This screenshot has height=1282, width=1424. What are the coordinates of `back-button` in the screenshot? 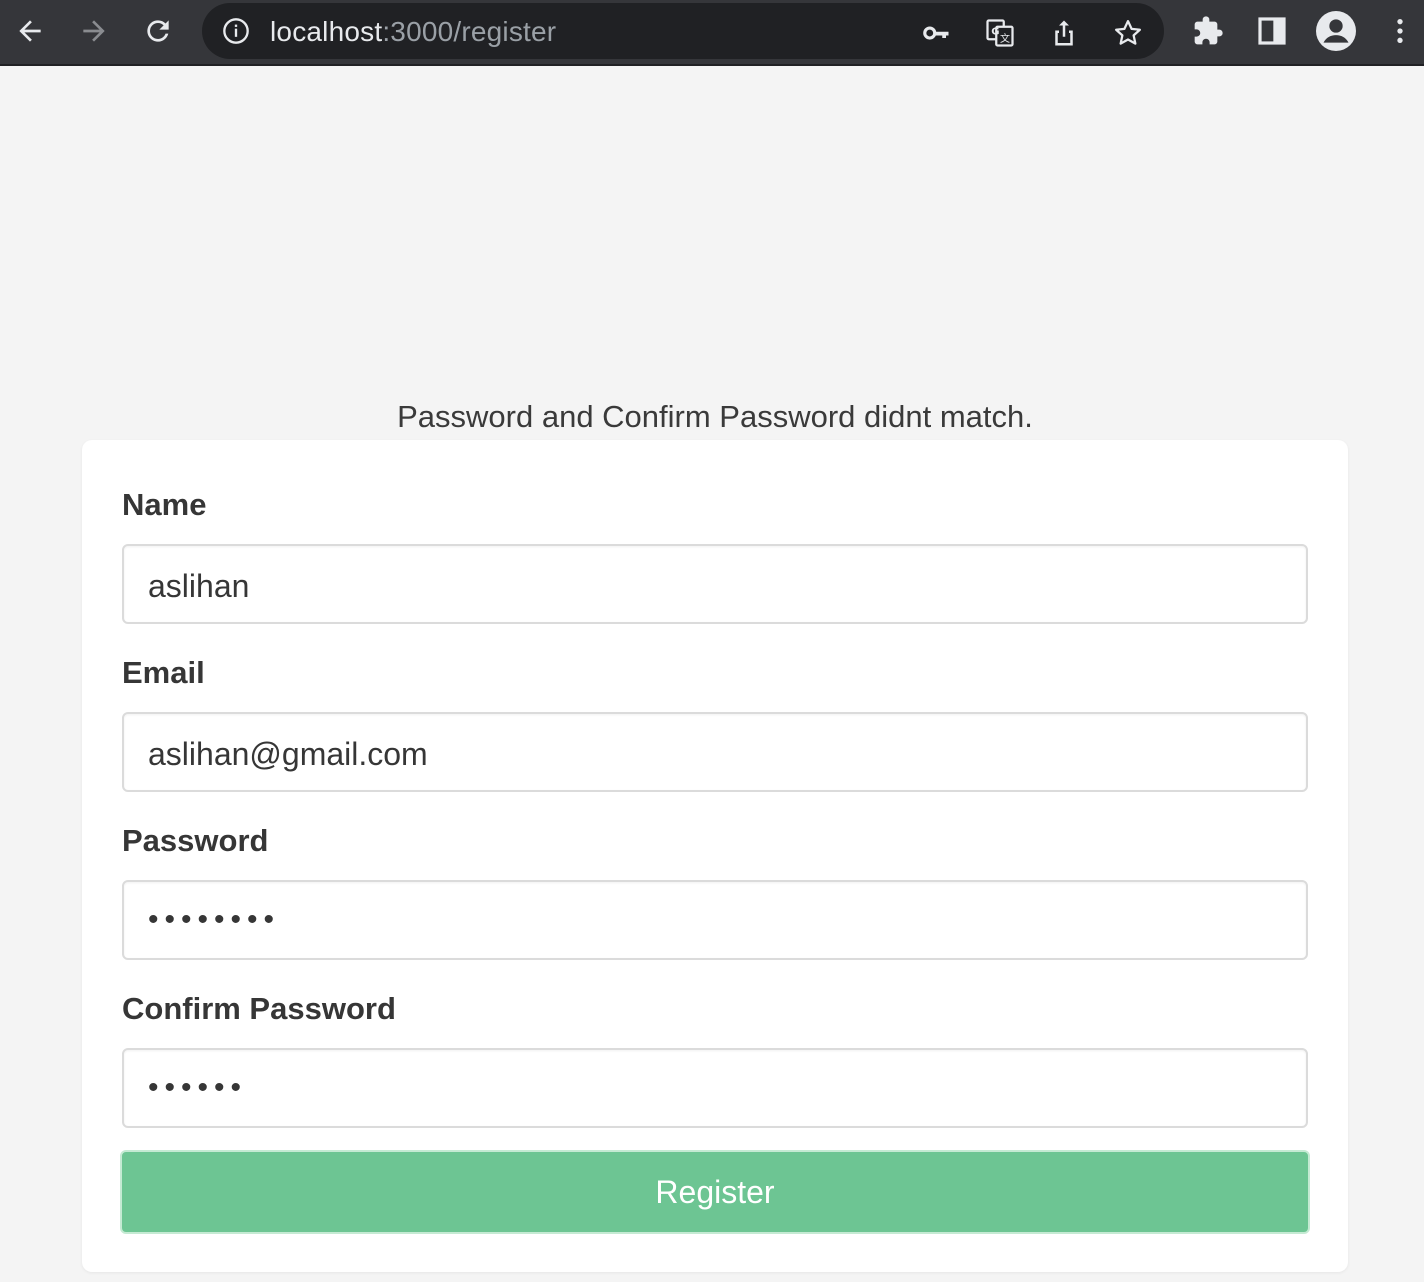 It's located at (30, 31).